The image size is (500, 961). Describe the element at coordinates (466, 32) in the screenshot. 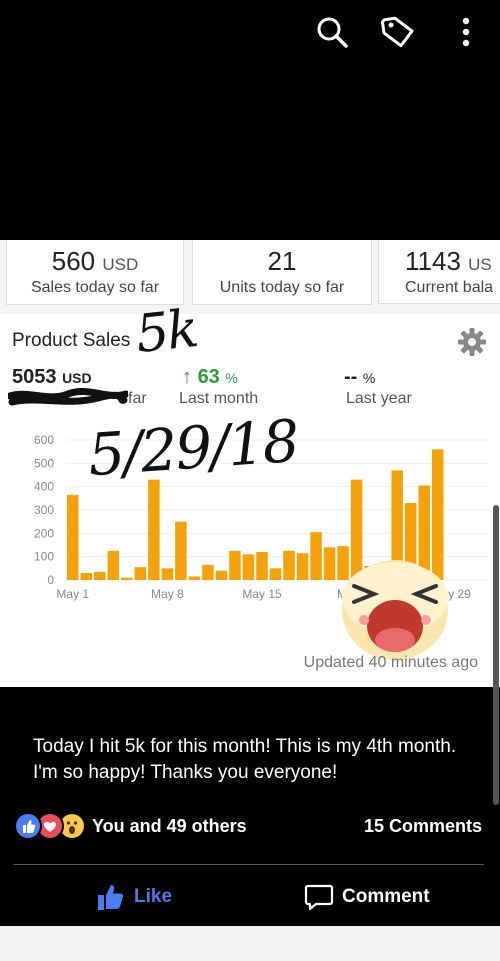

I see `more-vert-icon` at that location.